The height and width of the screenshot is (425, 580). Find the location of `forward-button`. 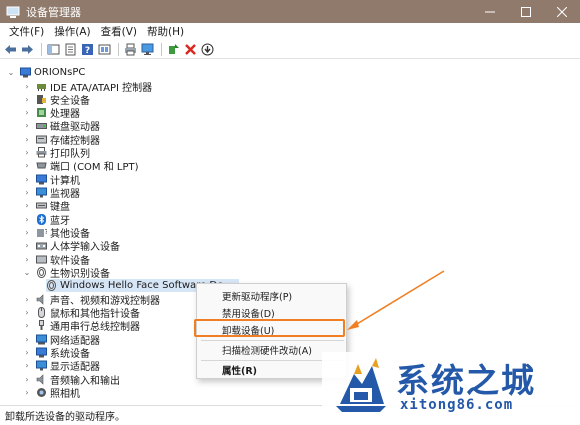

forward-button is located at coordinates (27, 49).